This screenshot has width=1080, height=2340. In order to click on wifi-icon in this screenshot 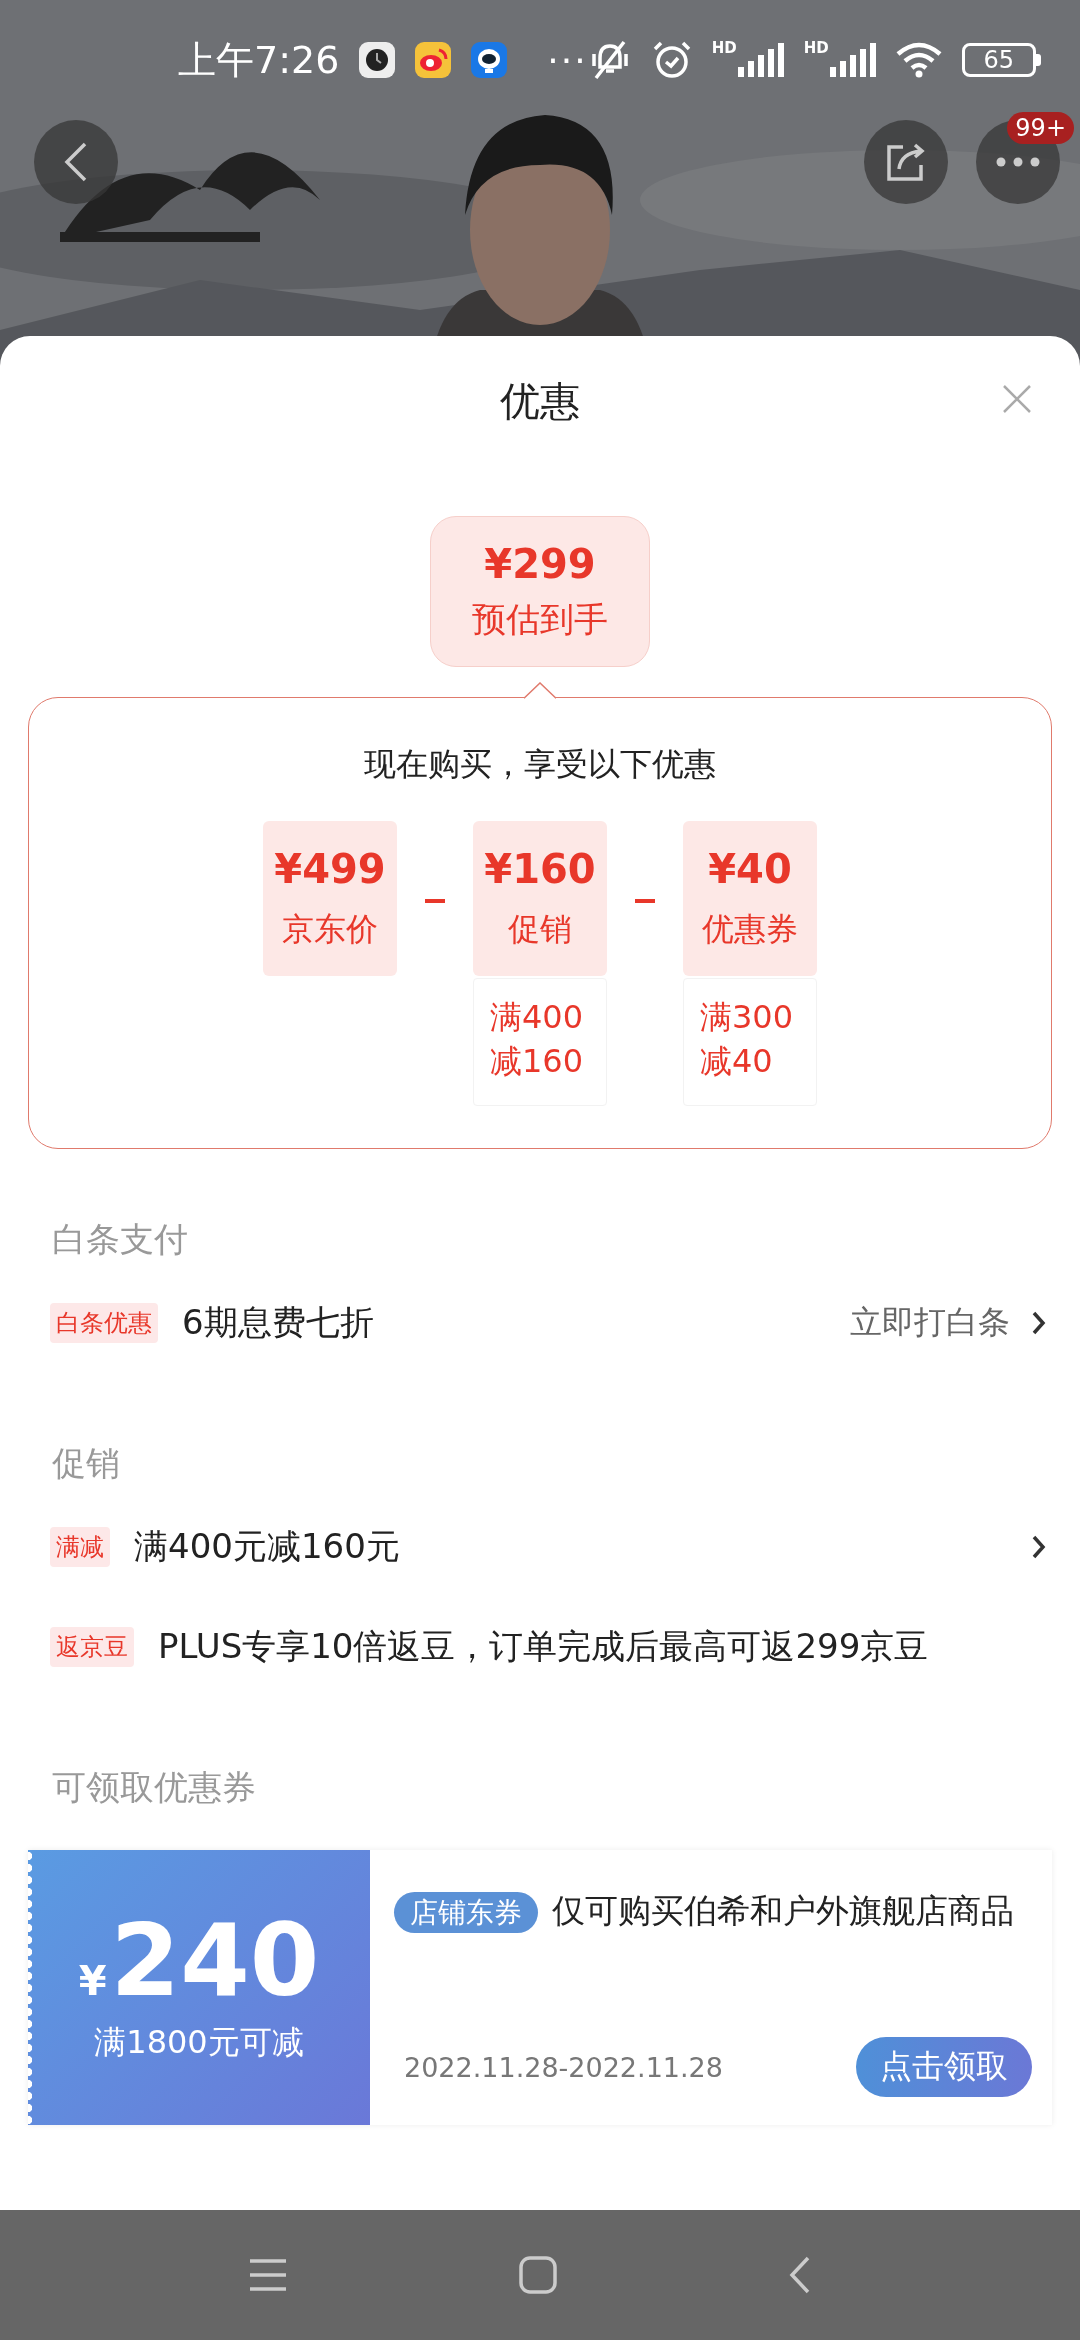, I will do `click(918, 60)`.